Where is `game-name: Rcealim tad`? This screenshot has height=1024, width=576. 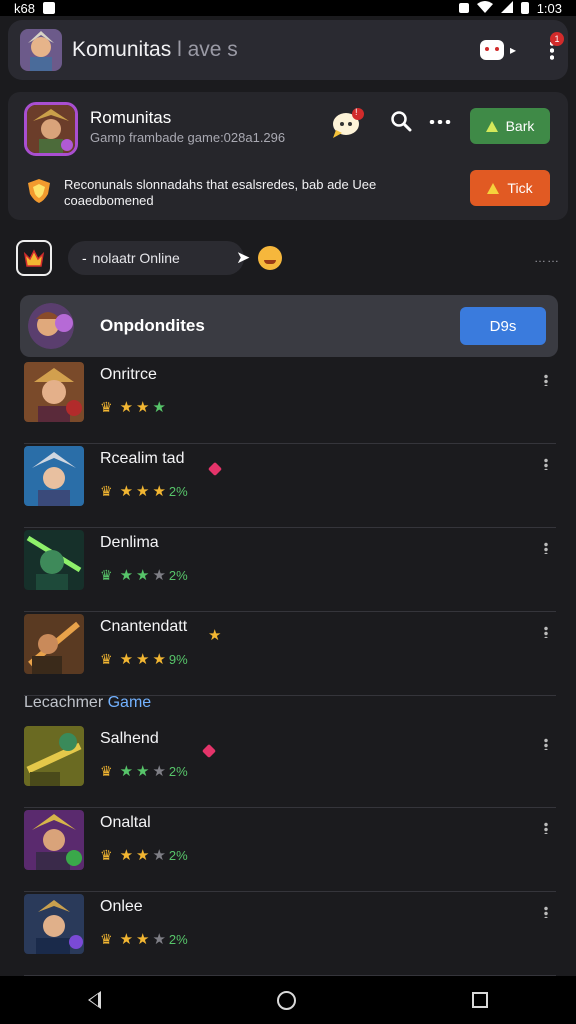
game-name: Rcealim tad is located at coordinates (142, 458).